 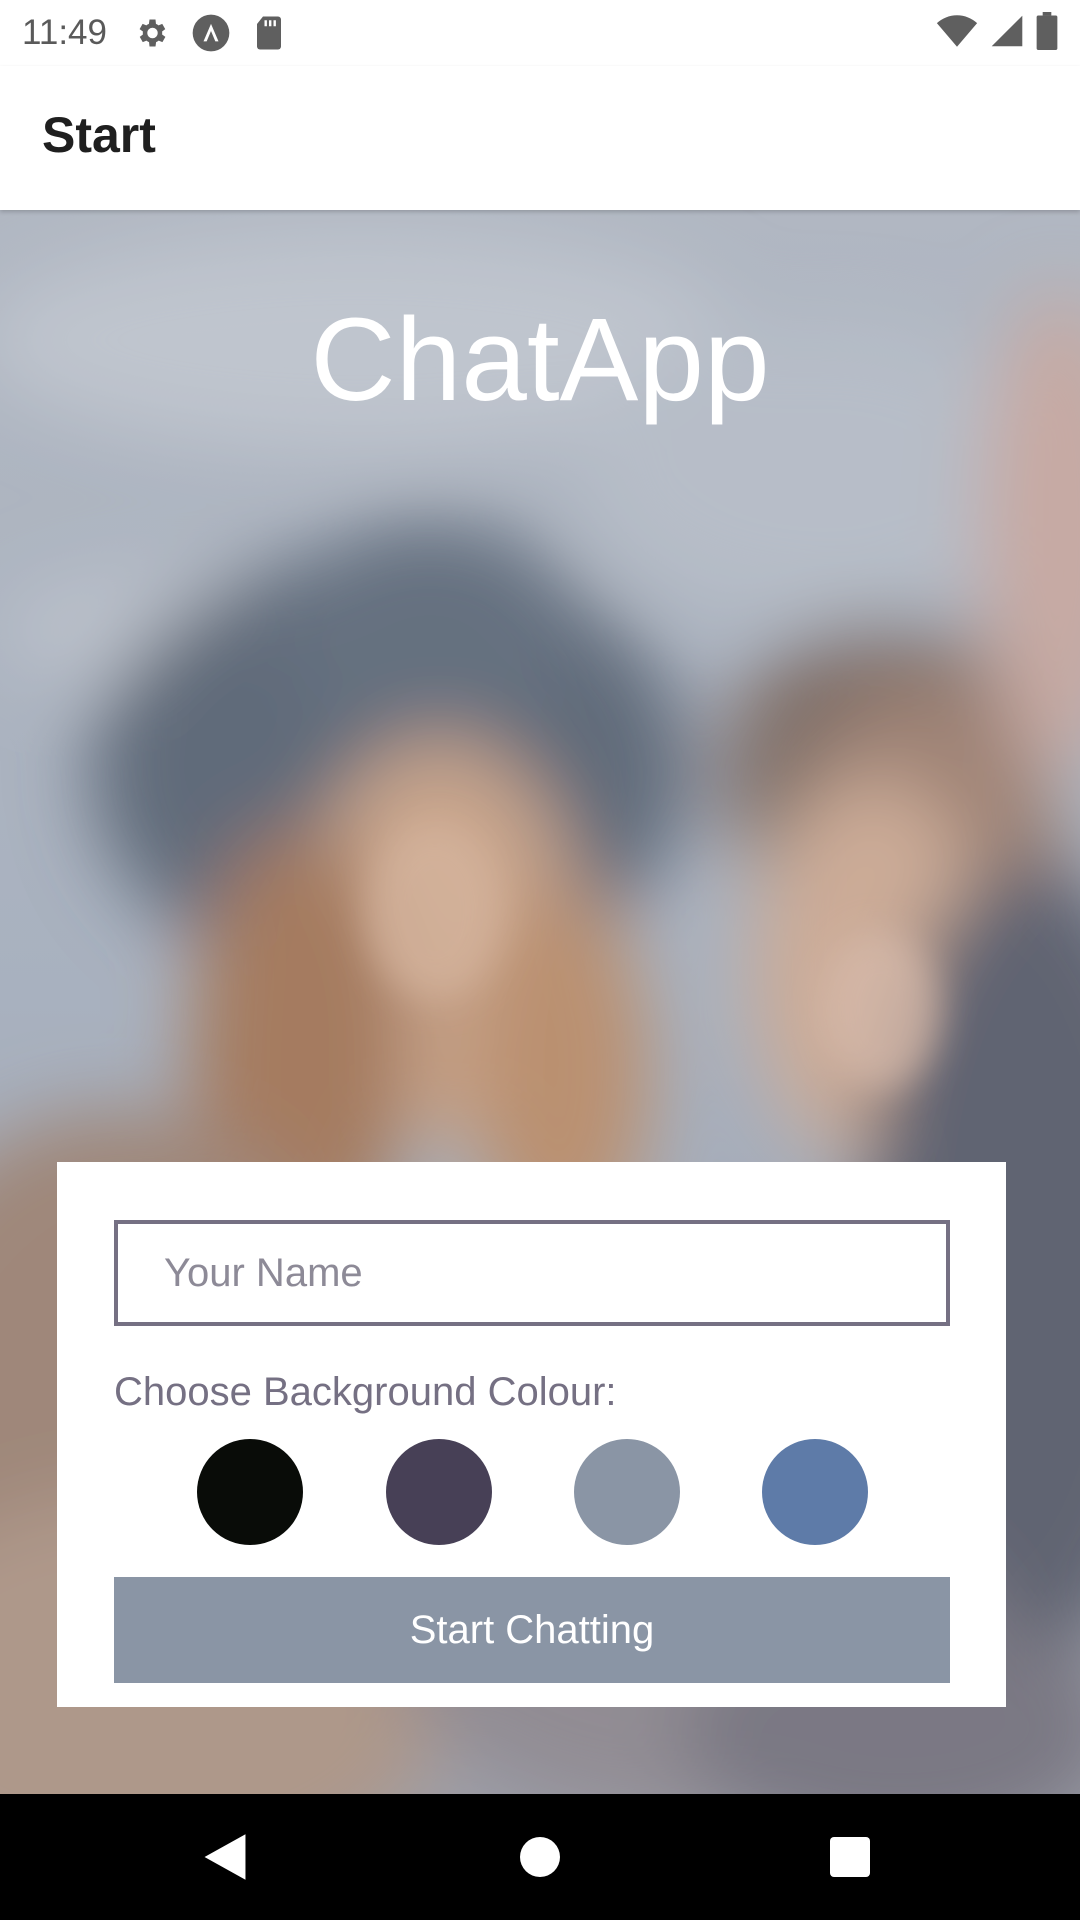 I want to click on colour-label: Choose Background Colour:, so click(x=365, y=1392).